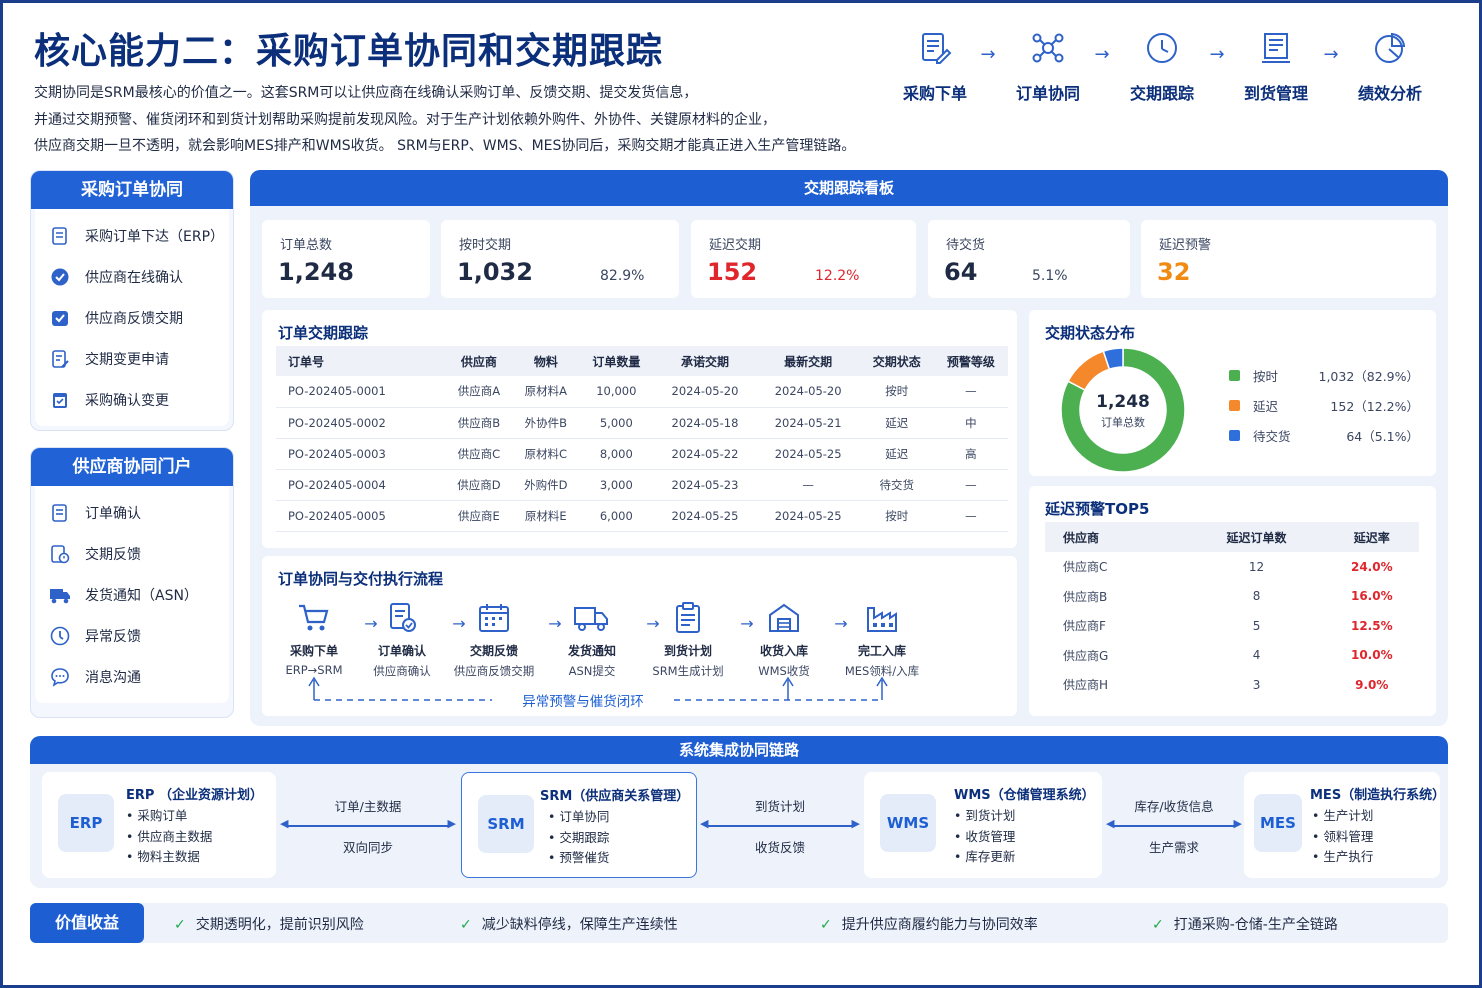  What do you see at coordinates (579, 825) in the screenshot?
I see `system-card-srm: SRM SRM（供应商关系管理） • 订单协同 • 交期跟踪 • 预警催货` at bounding box center [579, 825].